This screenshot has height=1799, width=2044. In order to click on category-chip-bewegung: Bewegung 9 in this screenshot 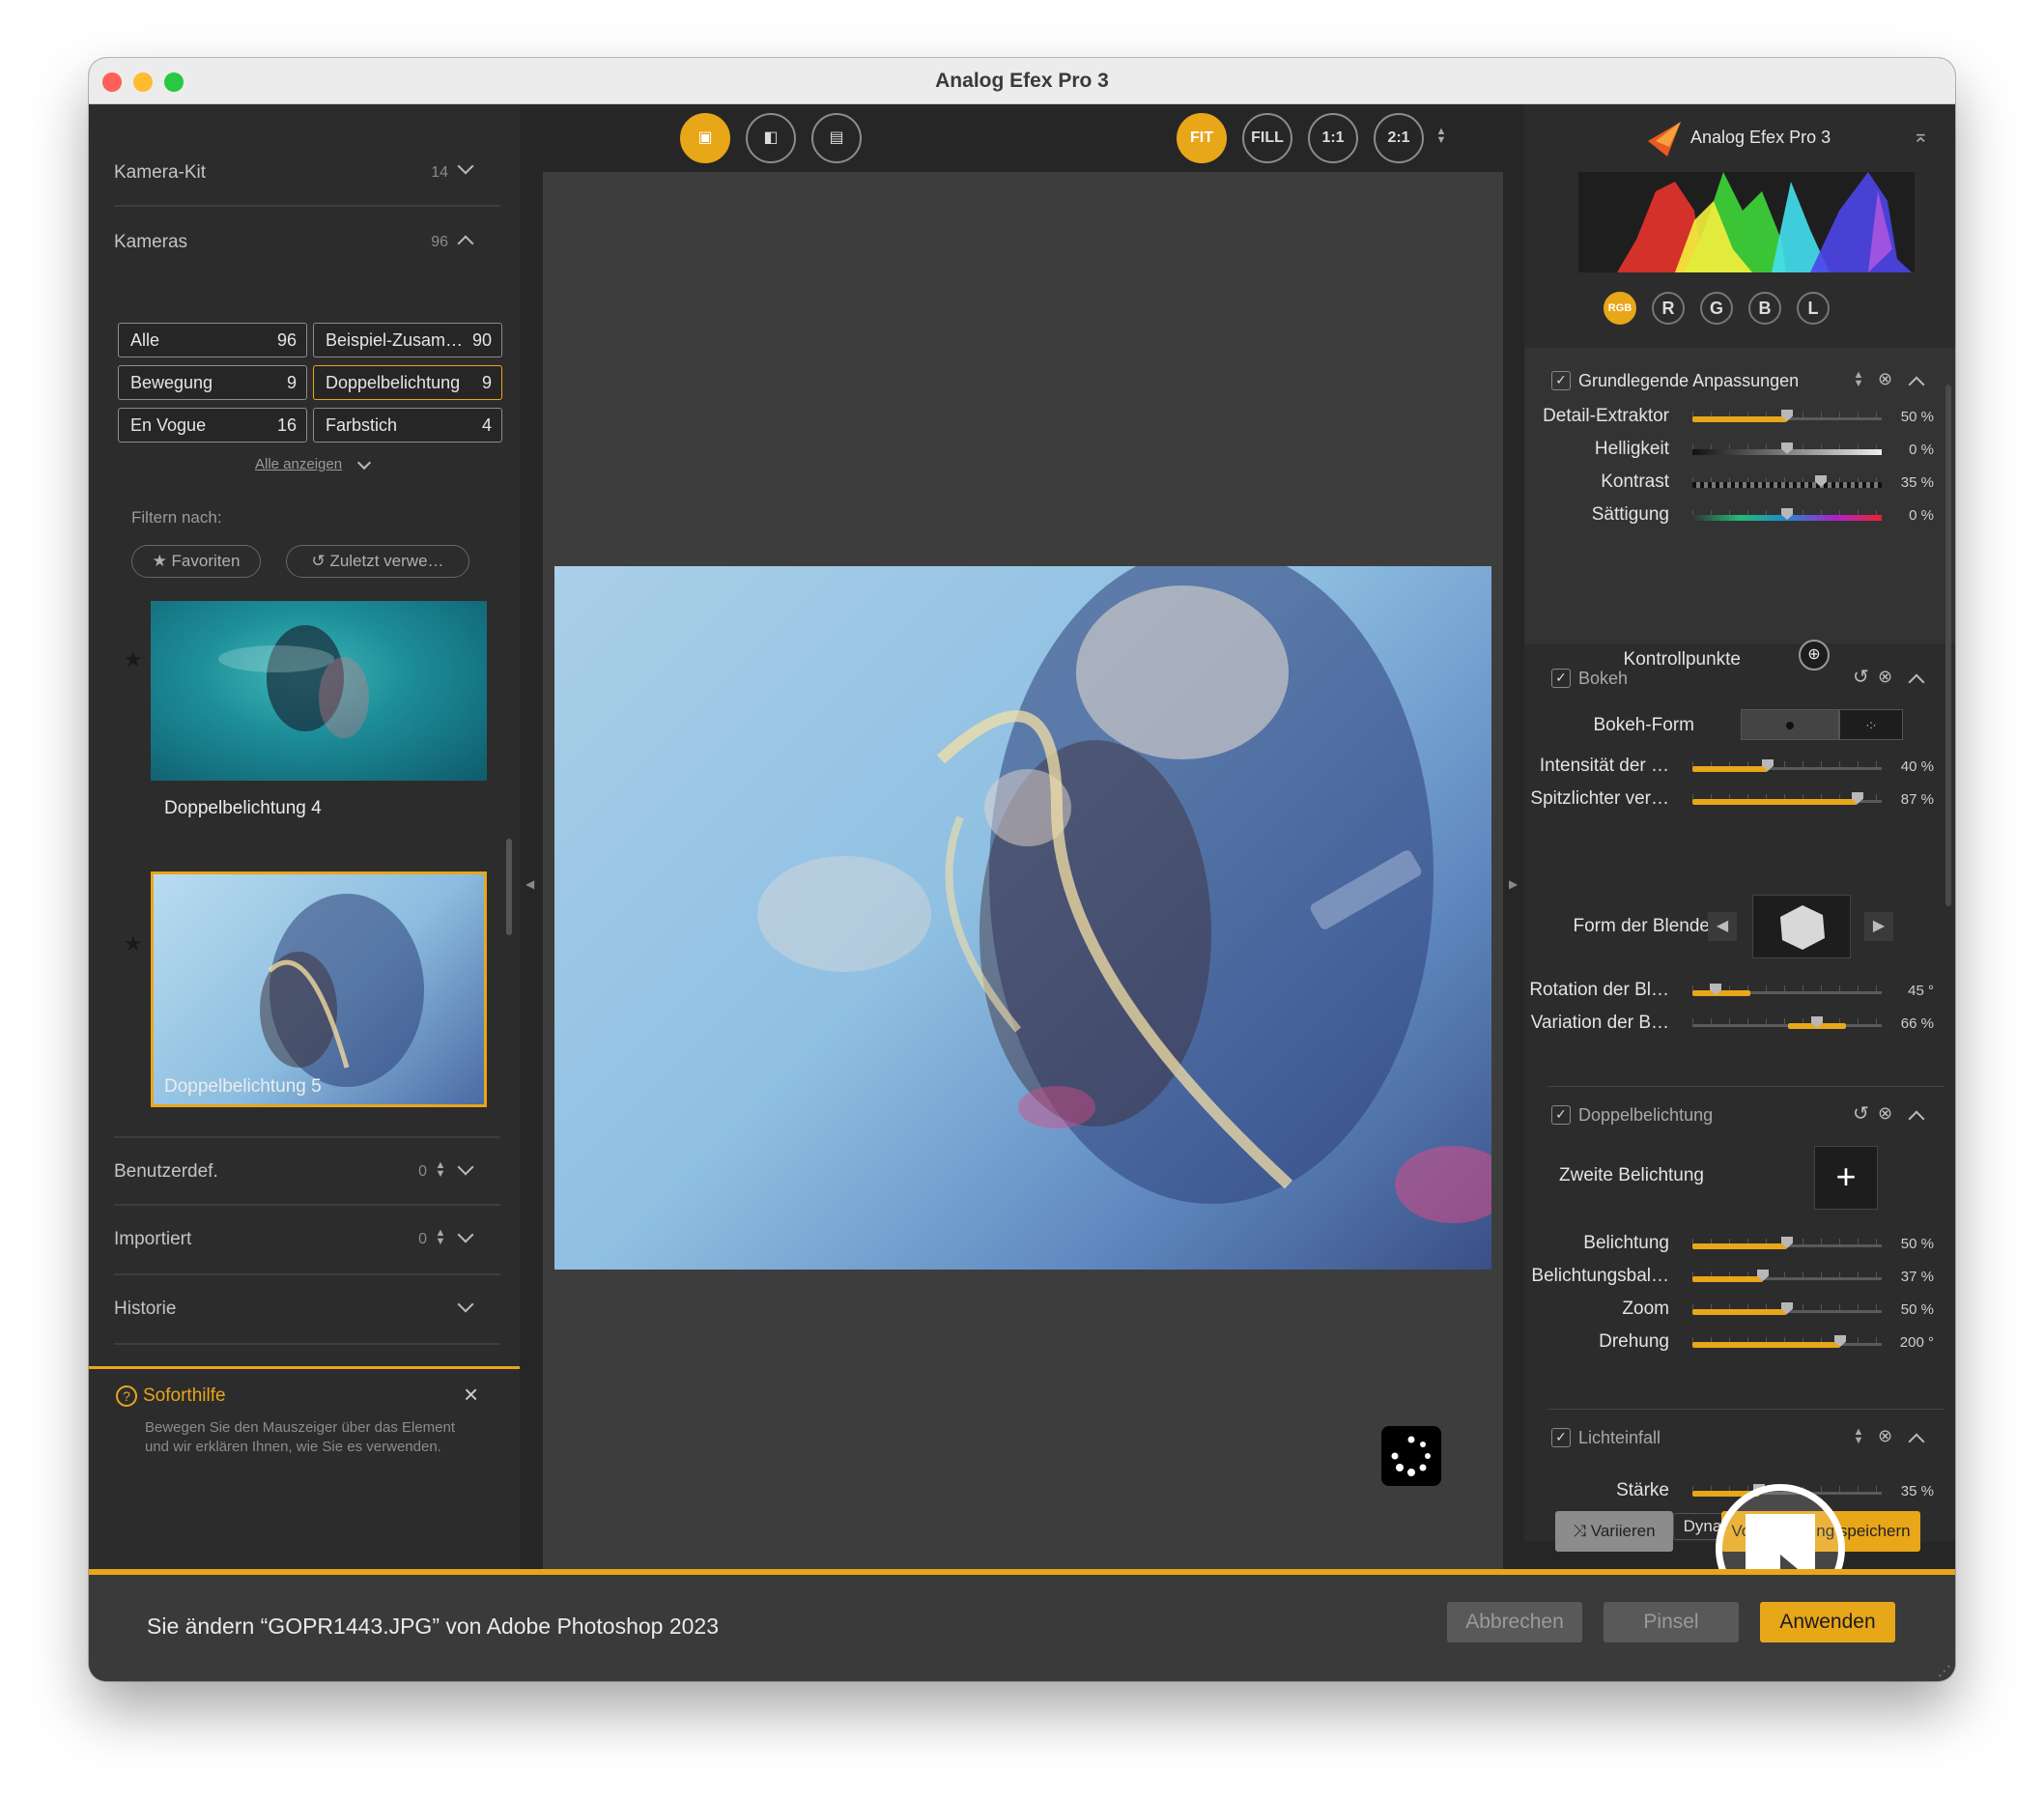, I will do `click(213, 382)`.